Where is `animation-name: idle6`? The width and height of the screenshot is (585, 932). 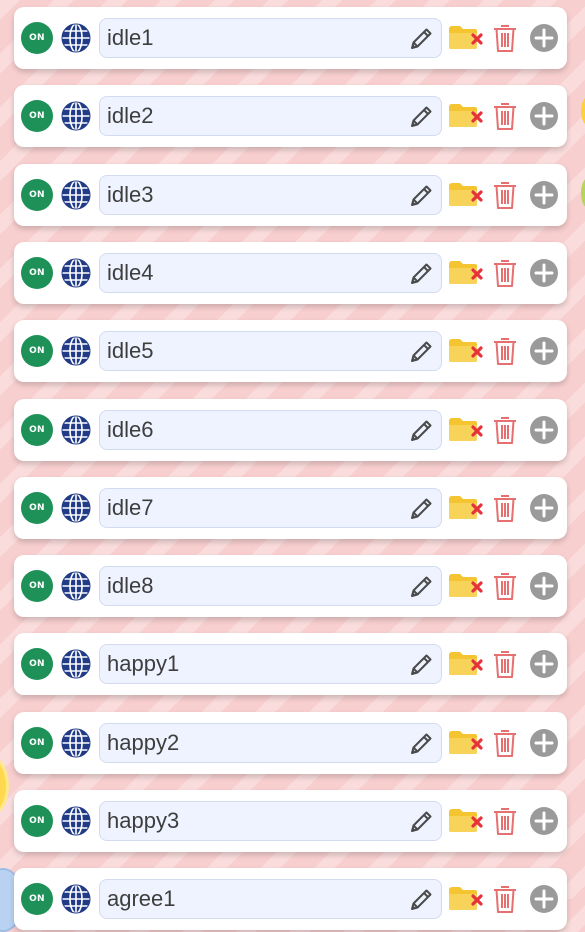
animation-name: idle6 is located at coordinates (130, 429).